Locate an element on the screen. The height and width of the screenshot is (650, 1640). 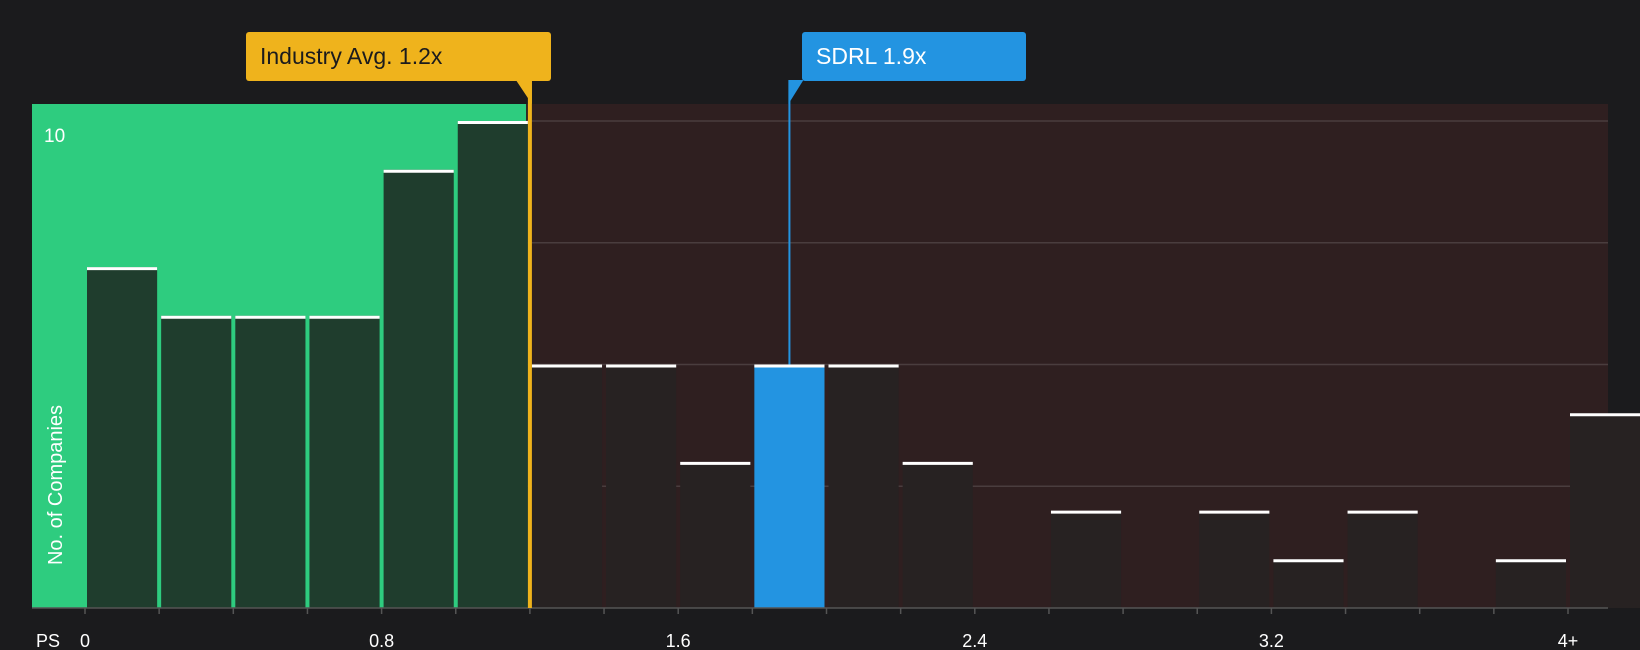
company-callout-pointer is located at coordinates (796, 92).